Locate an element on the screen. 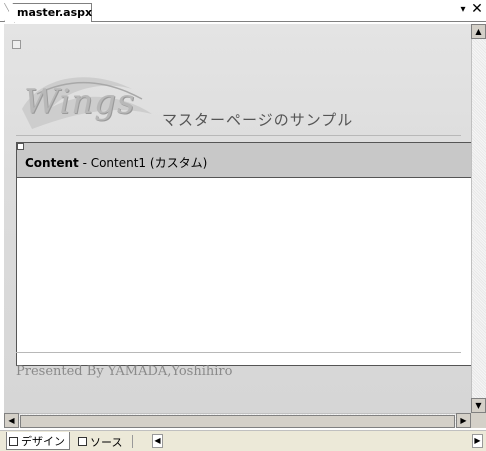 The width and height of the screenshot is (486, 451). header-divider is located at coordinates (238, 135).